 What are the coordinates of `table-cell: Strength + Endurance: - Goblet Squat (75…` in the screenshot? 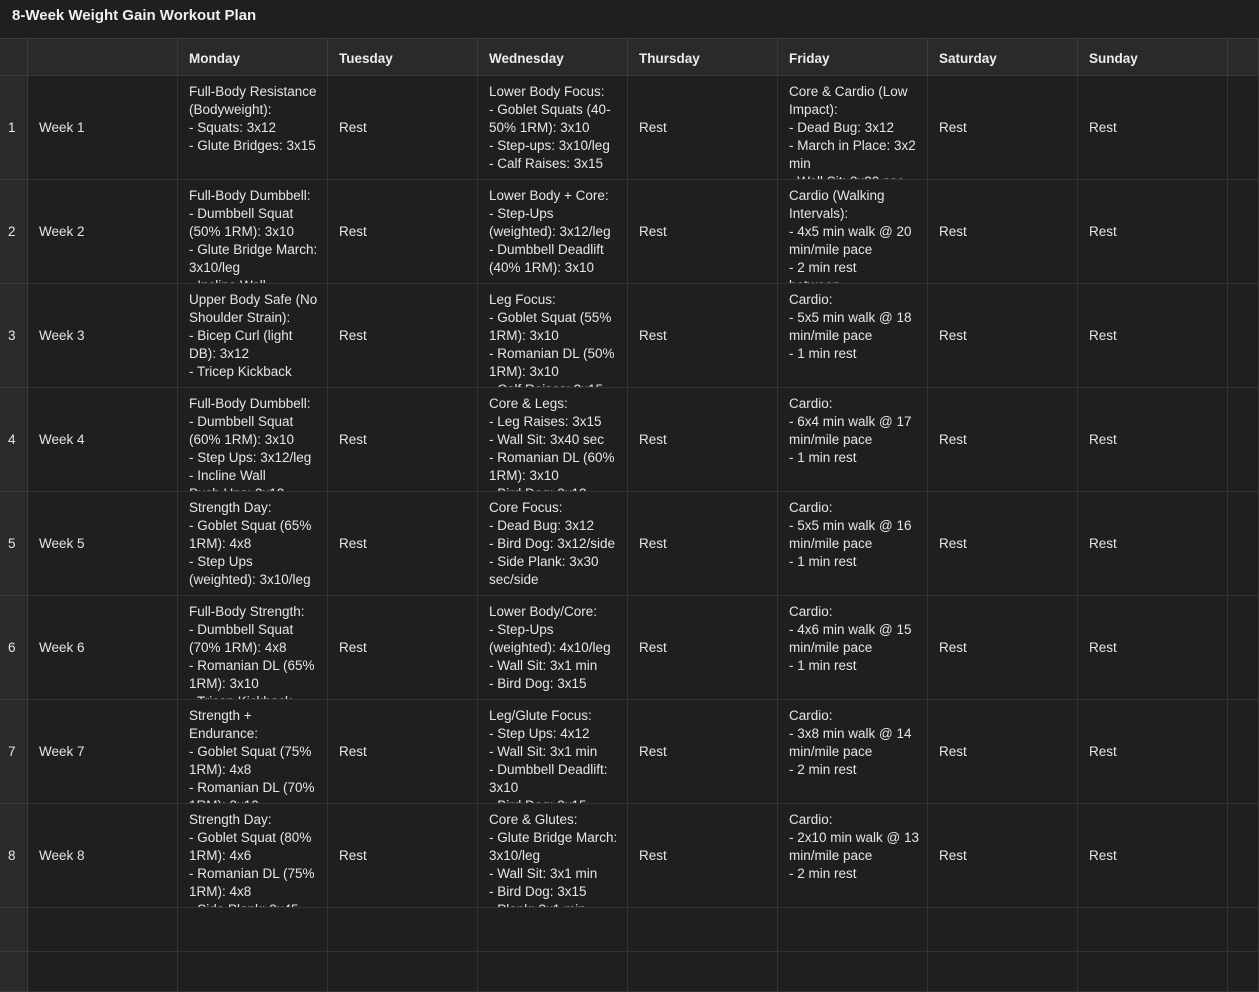 It's located at (253, 752).